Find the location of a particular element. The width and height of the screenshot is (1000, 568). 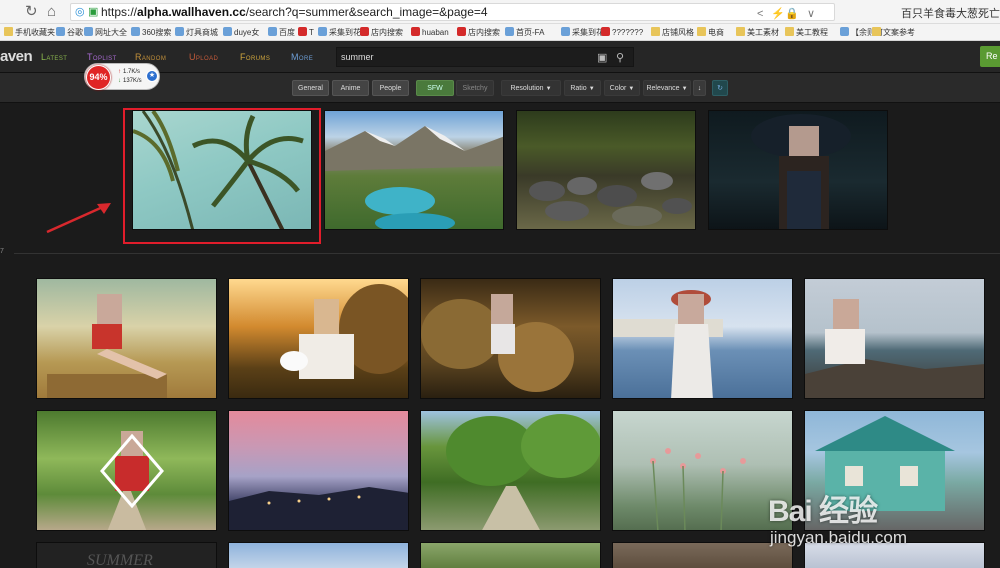

bookmark-item: T is located at coordinates (306, 32).